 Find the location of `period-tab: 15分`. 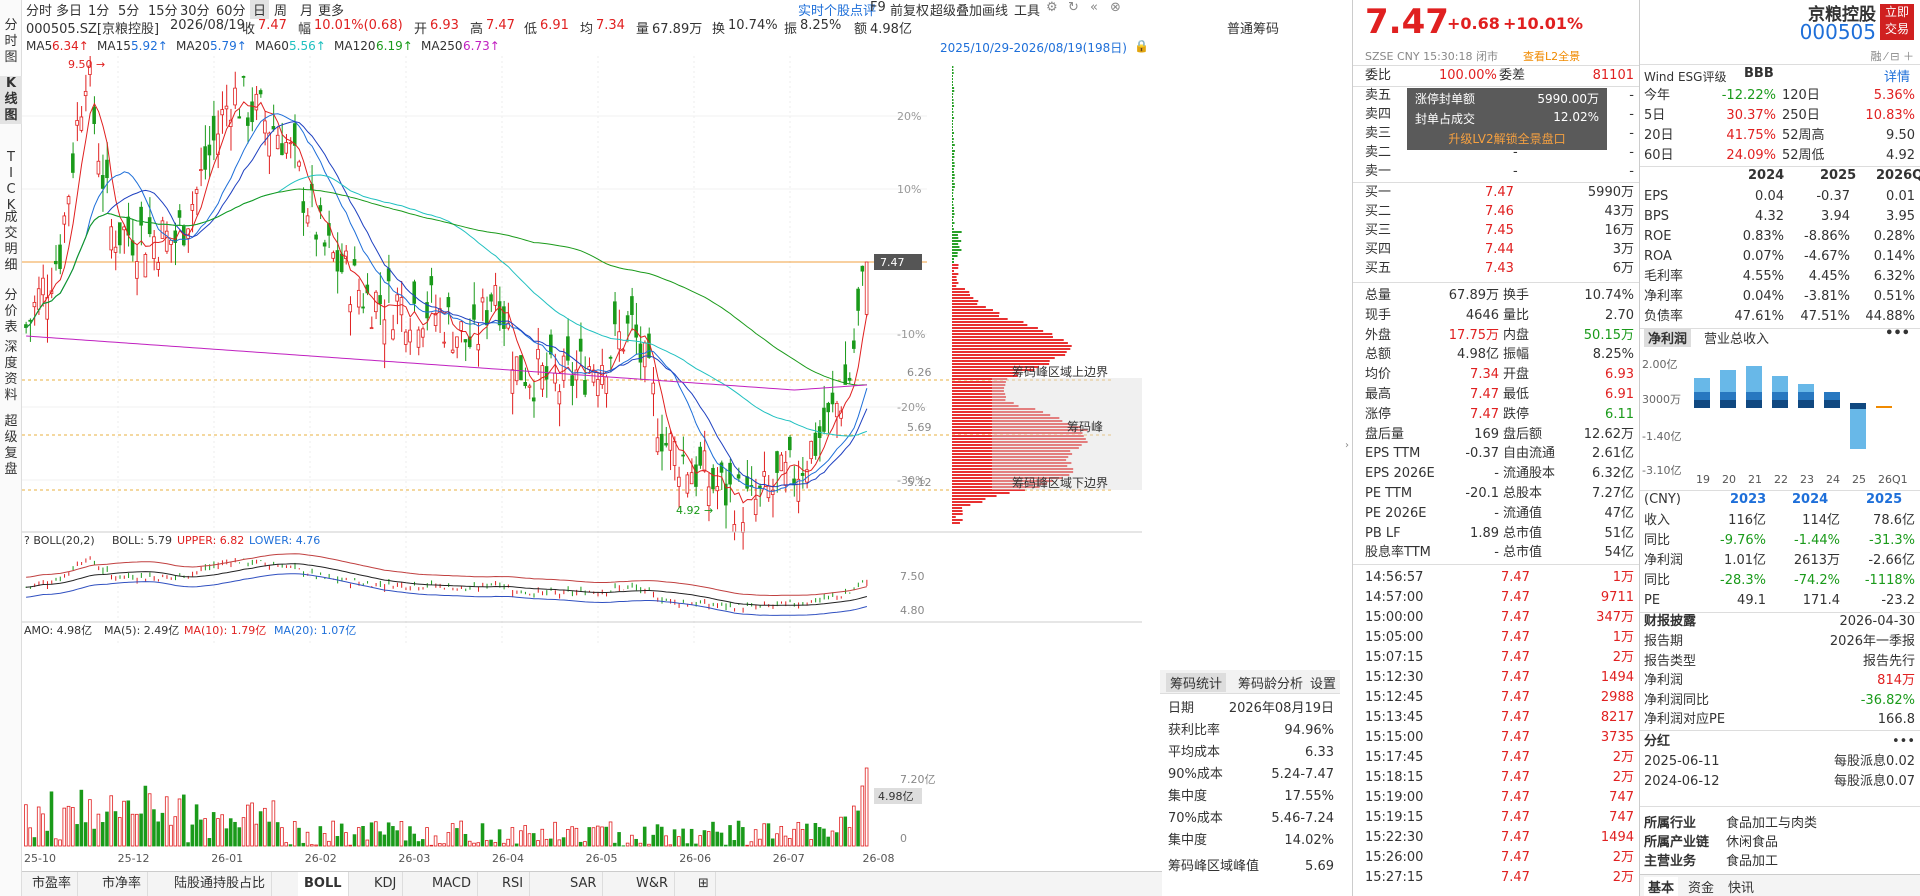

period-tab: 15分 is located at coordinates (163, 9).